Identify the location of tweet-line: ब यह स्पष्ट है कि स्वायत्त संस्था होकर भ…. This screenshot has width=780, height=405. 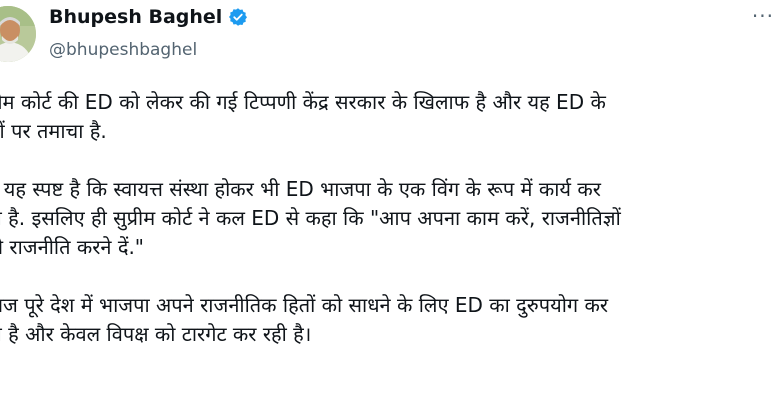
(300, 189).